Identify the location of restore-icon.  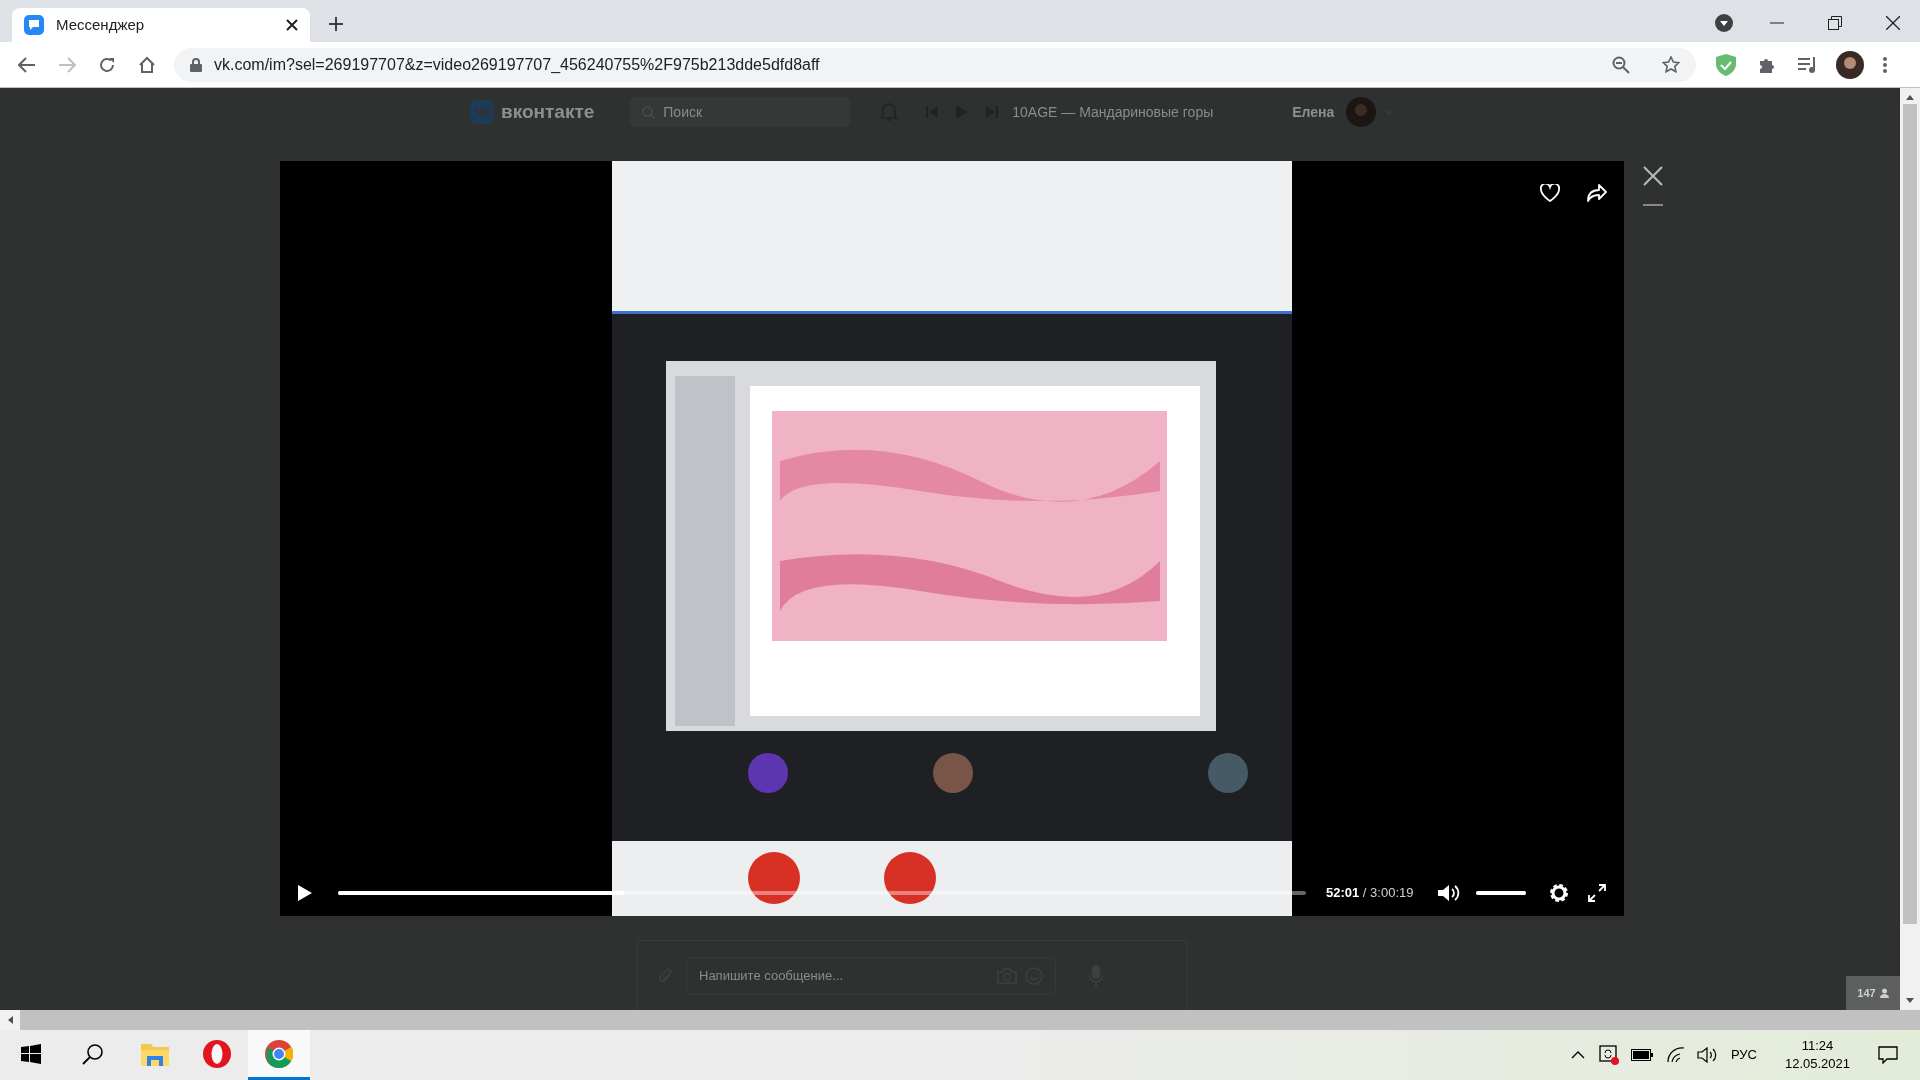
(1835, 23).